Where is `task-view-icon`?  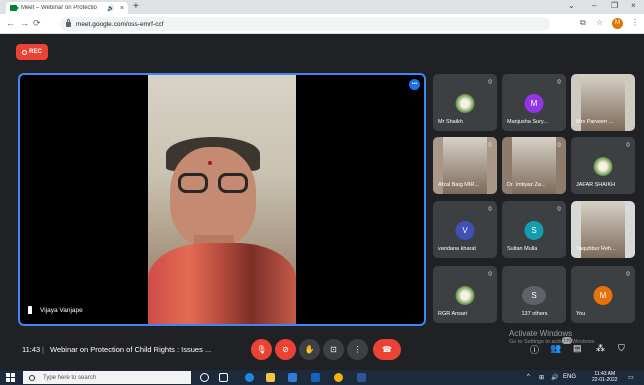
task-view-icon is located at coordinates (223, 377).